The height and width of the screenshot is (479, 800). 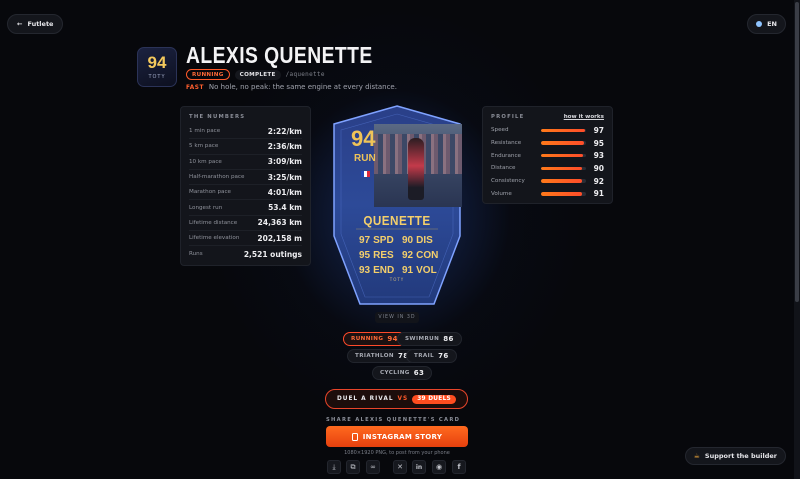 What do you see at coordinates (20, 24) in the screenshot?
I see `arrow-left-icon: ←` at bounding box center [20, 24].